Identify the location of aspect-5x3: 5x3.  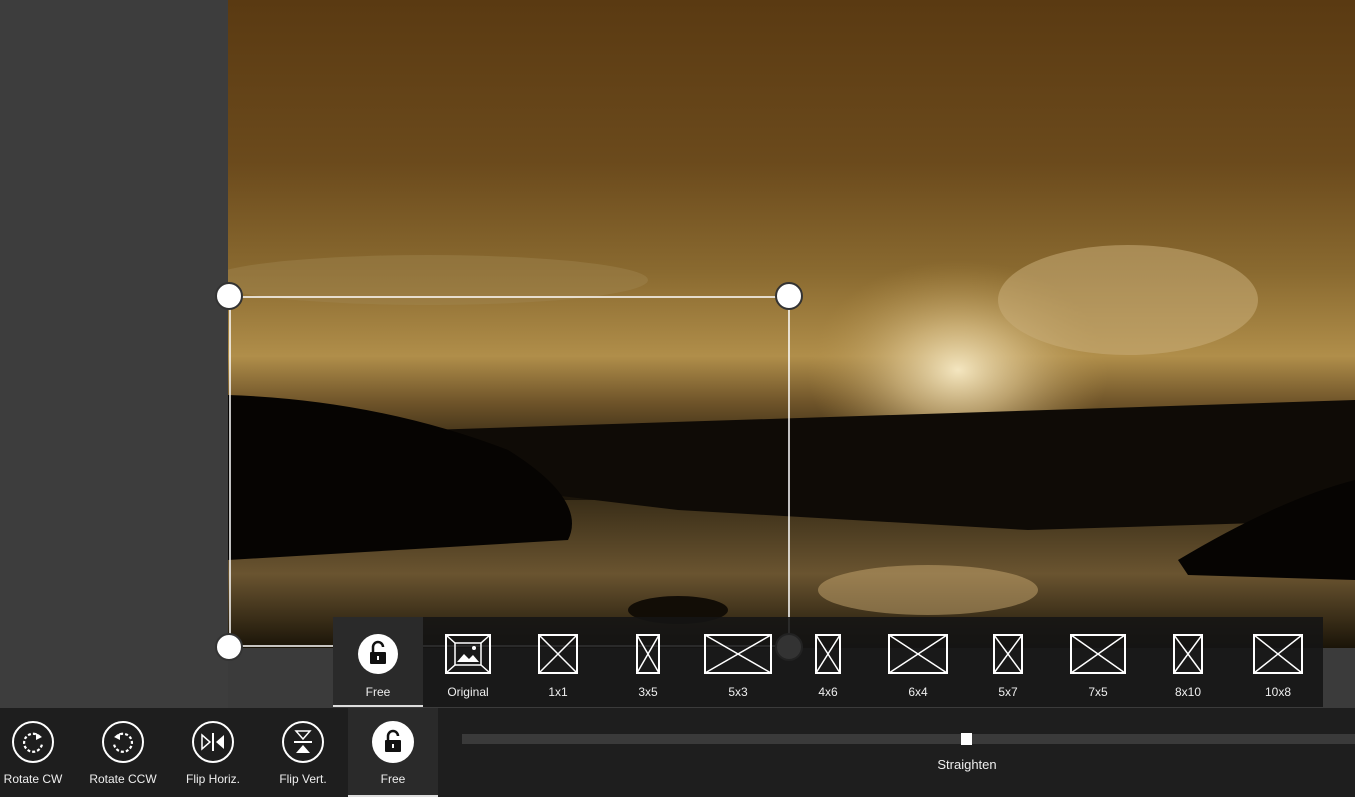
(738, 662).